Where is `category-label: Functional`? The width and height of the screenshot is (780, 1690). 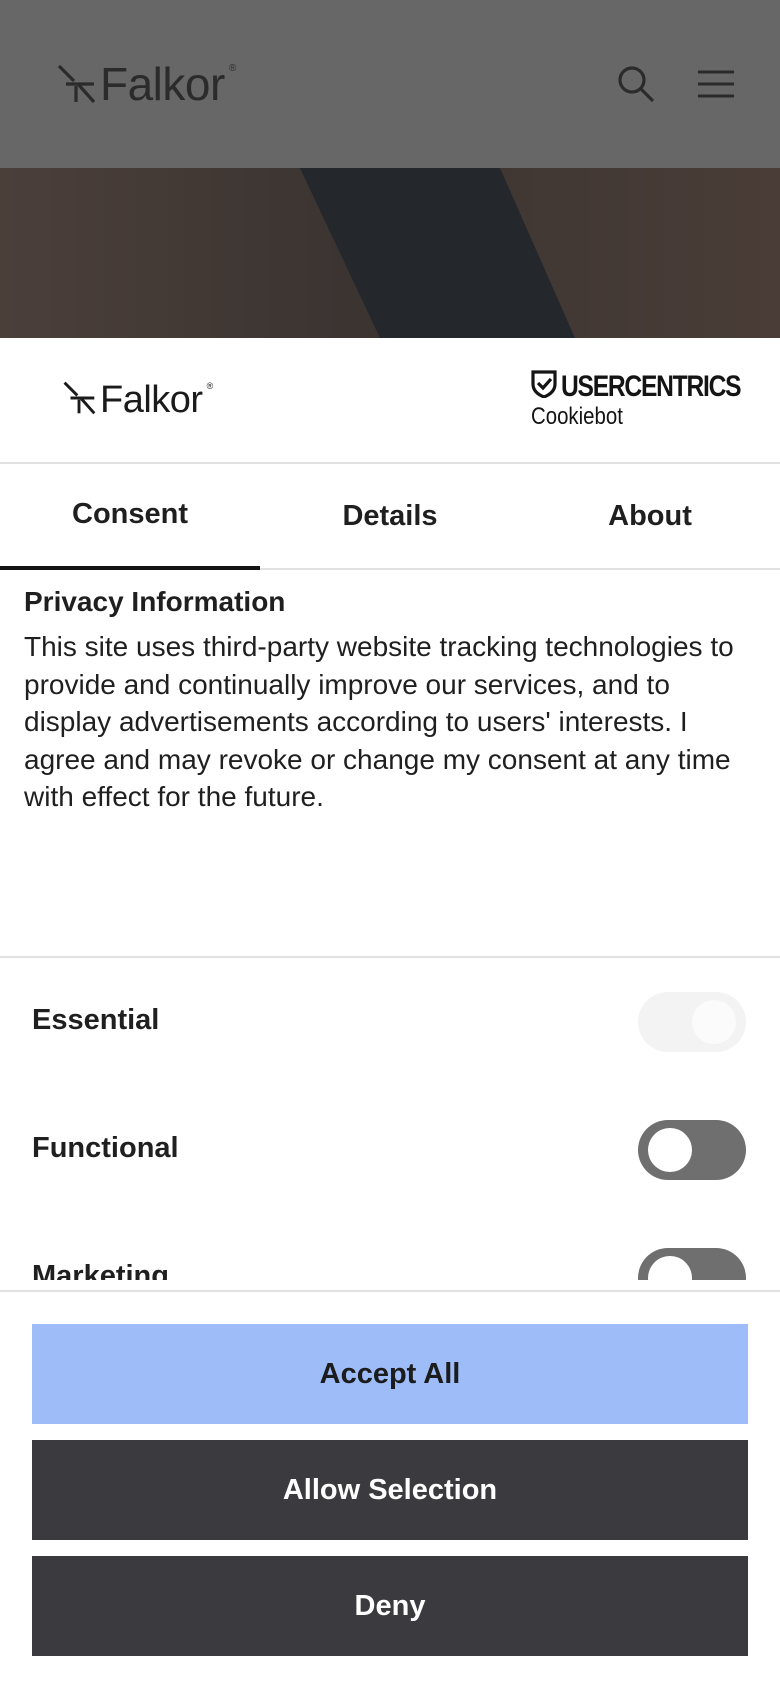 category-label: Functional is located at coordinates (105, 1148).